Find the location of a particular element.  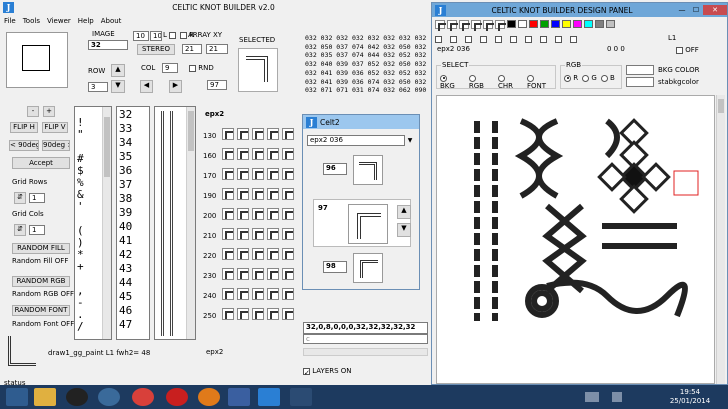

value-97-field: 97 is located at coordinates (217, 85).